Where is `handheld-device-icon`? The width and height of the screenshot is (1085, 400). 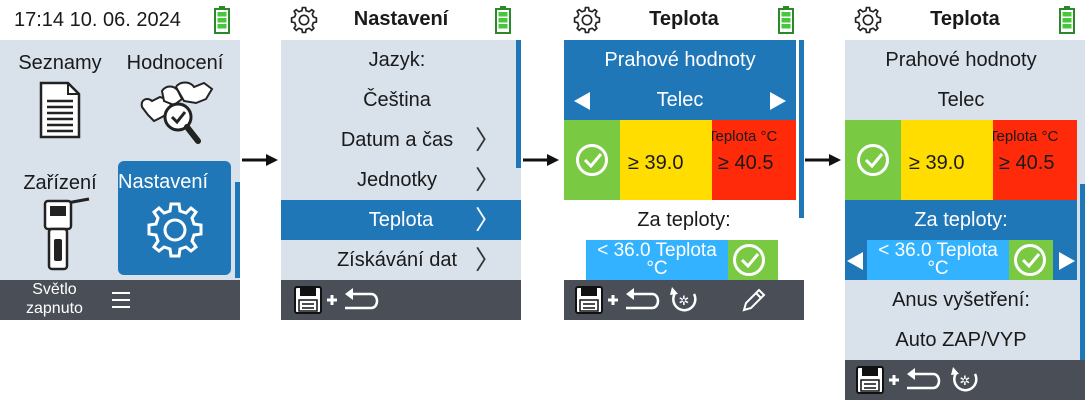 handheld-device-icon is located at coordinates (66, 234).